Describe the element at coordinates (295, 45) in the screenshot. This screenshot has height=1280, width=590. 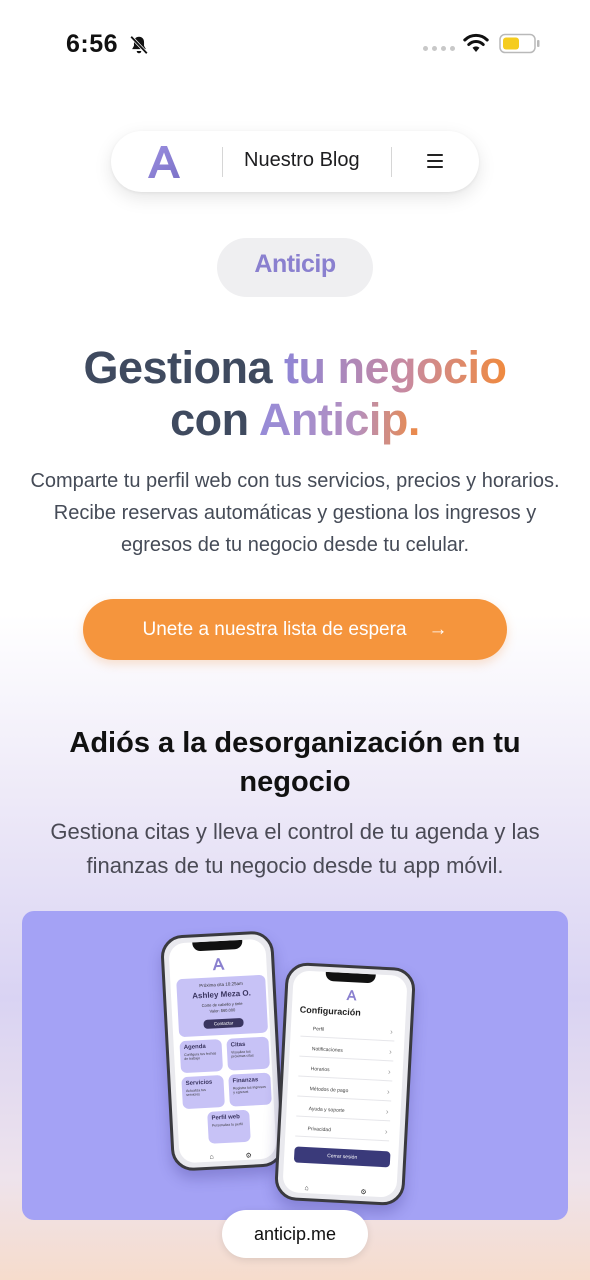
I see `status-bar: 6:56` at that location.